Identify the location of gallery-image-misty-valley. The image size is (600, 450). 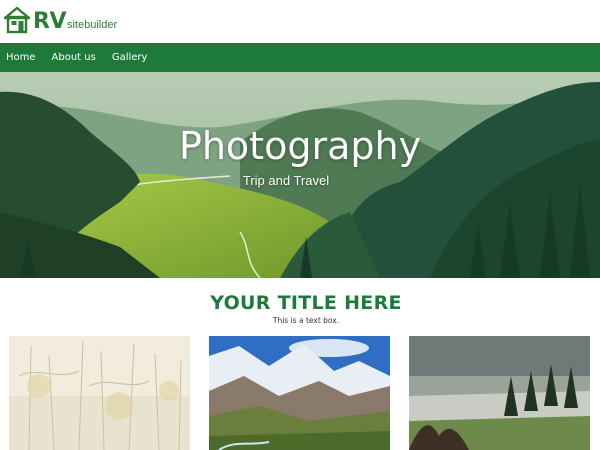
(499, 393).